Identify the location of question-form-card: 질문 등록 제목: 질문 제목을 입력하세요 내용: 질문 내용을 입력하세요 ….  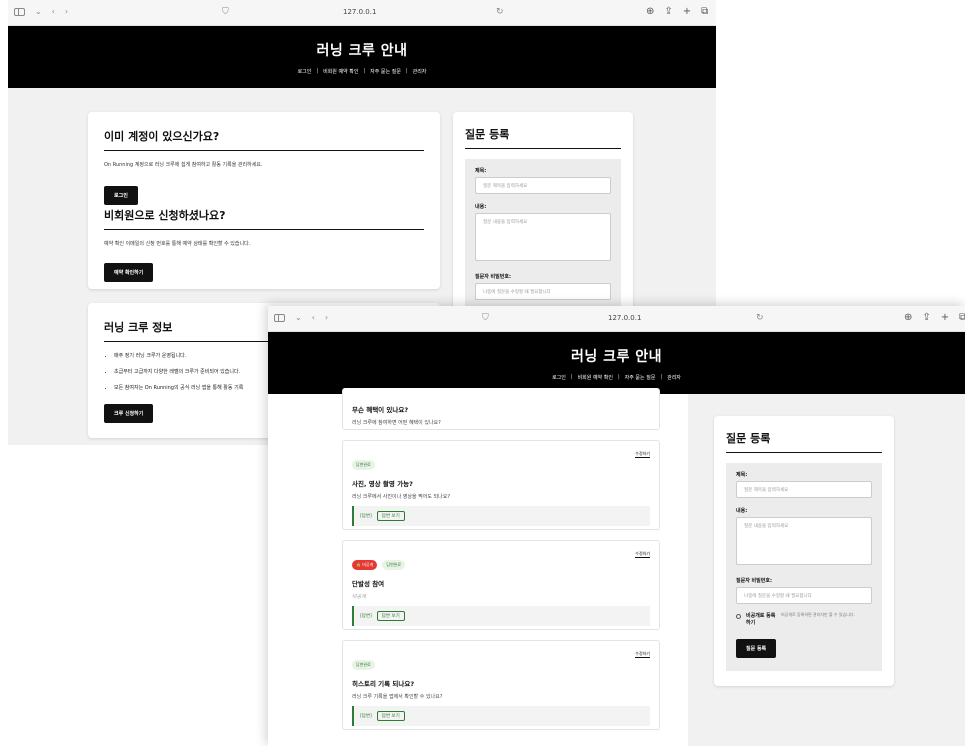
(804, 551).